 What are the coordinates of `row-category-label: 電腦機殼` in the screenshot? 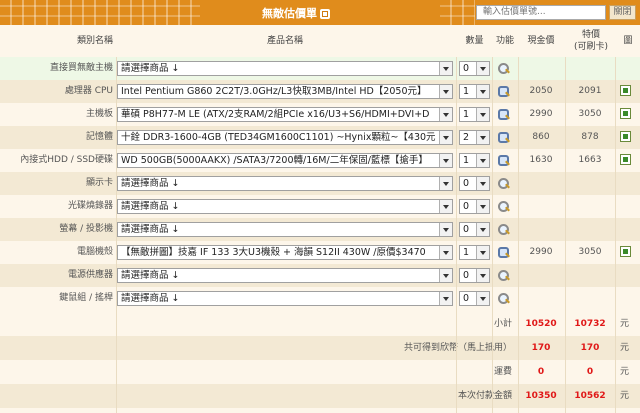 It's located at (94, 252).